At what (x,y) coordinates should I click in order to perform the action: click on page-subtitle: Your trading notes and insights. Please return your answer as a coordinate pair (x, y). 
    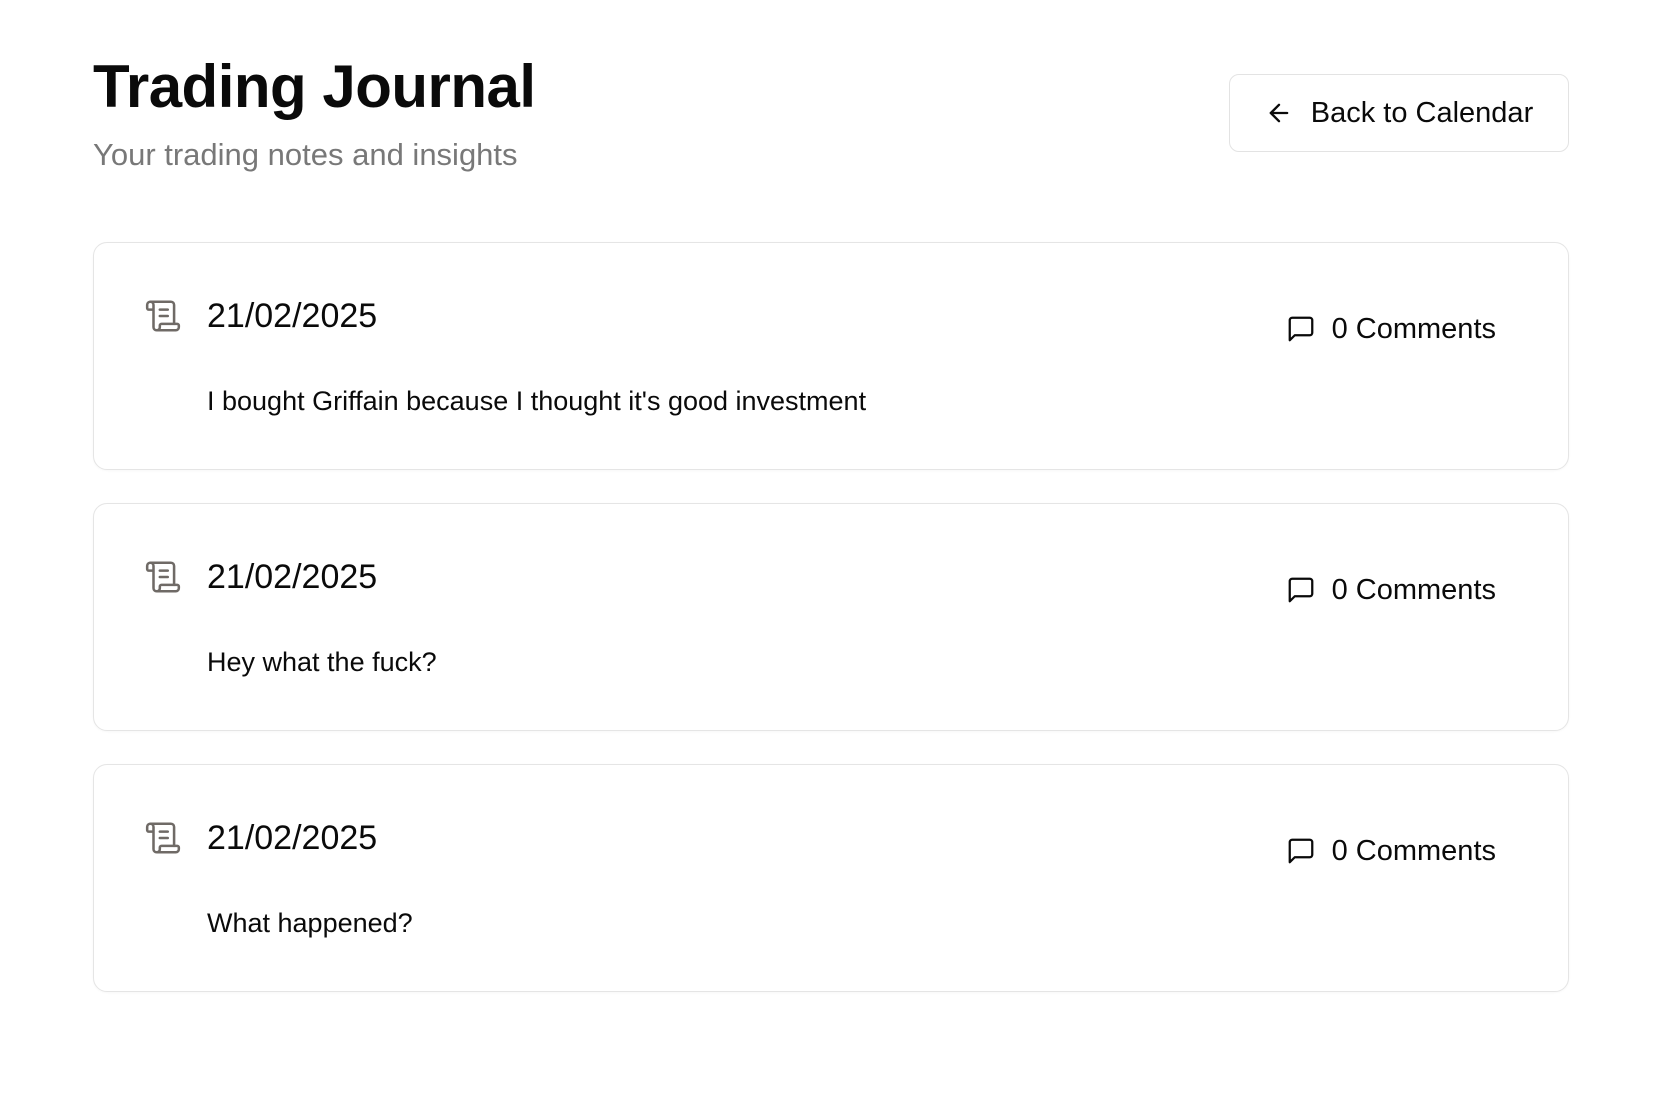
    Looking at the image, I should click on (305, 154).